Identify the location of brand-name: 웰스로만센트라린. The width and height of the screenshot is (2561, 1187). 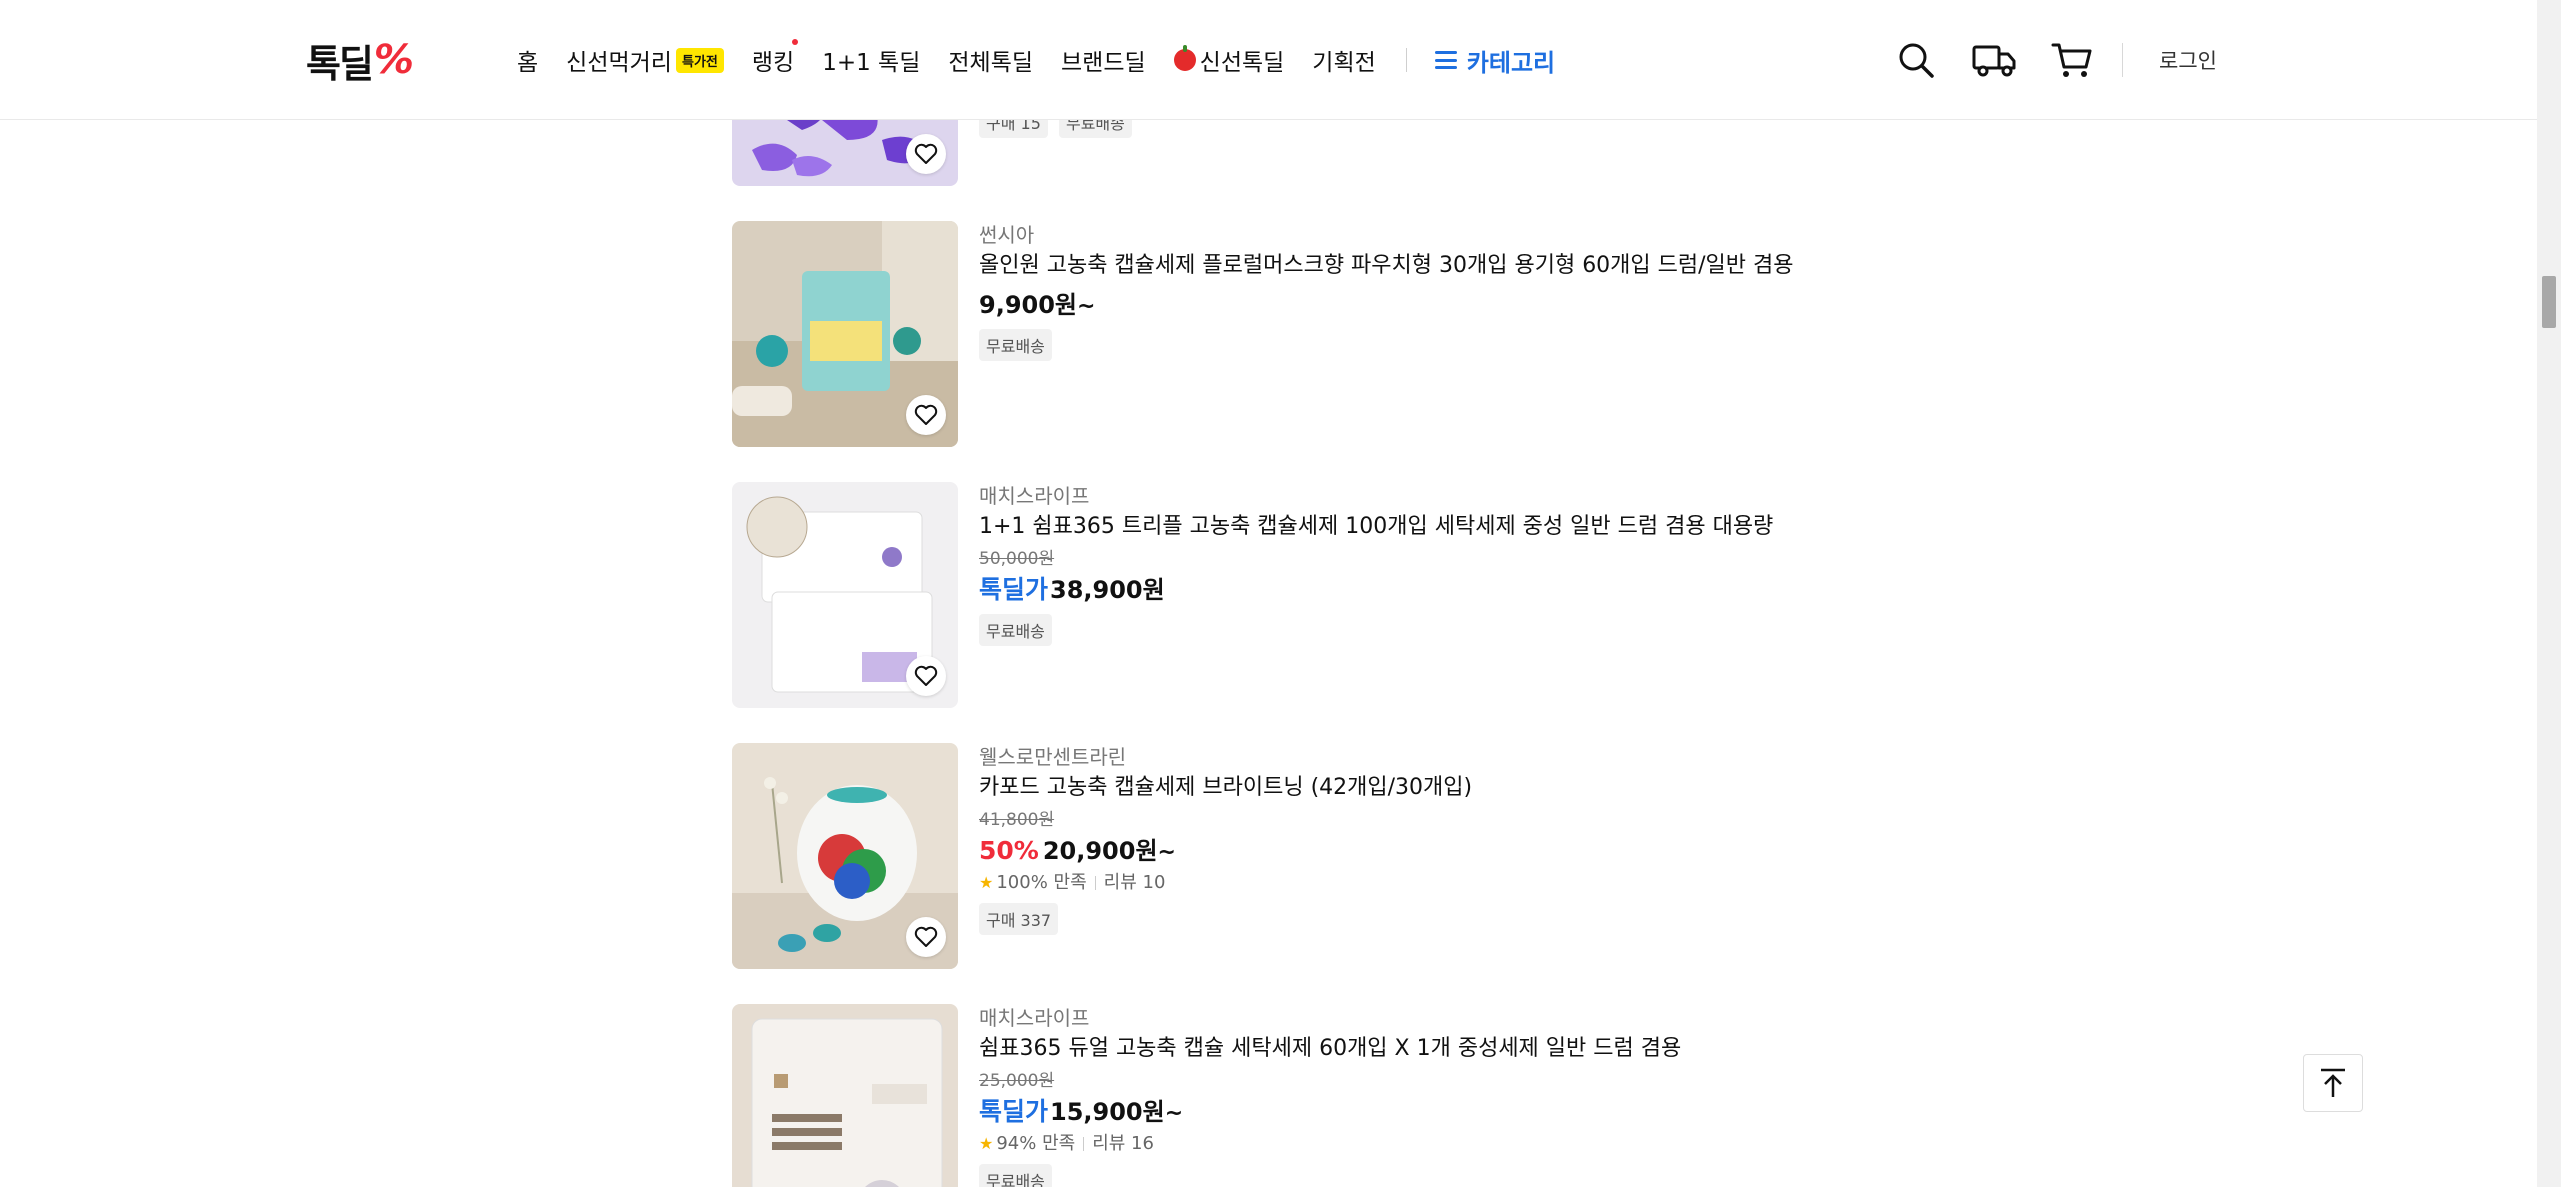
(1389, 757).